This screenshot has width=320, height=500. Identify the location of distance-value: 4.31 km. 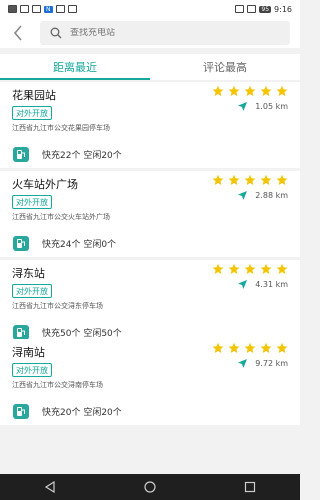
(271, 284).